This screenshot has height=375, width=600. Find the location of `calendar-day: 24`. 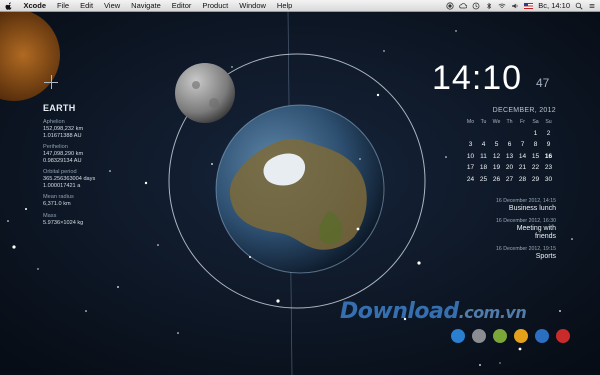

calendar-day: 24 is located at coordinates (470, 179).